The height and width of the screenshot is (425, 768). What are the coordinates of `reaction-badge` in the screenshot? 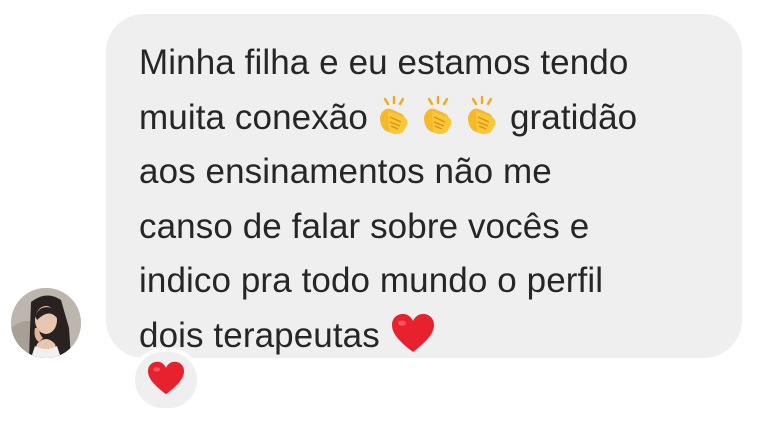 It's located at (166, 380).